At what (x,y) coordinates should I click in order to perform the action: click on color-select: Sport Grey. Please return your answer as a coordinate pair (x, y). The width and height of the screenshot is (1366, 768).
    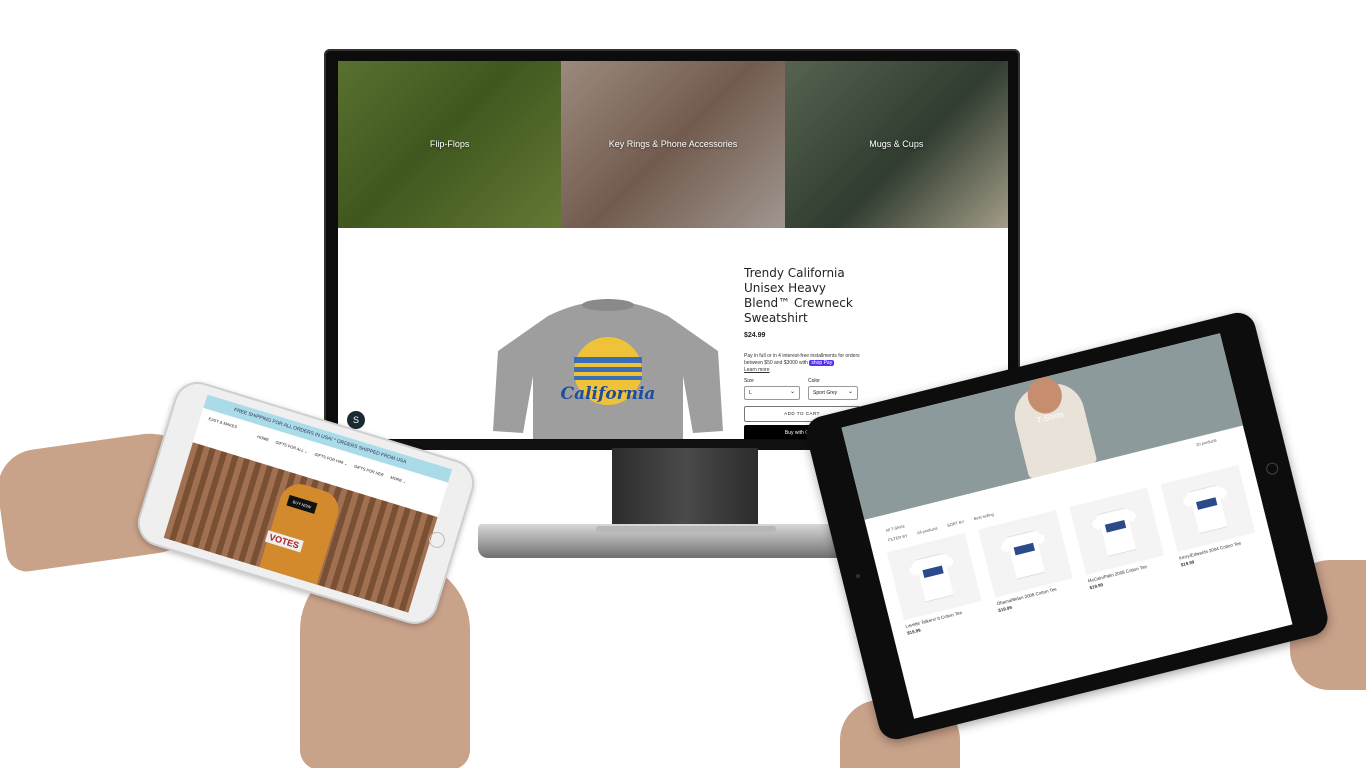
    Looking at the image, I should click on (833, 393).